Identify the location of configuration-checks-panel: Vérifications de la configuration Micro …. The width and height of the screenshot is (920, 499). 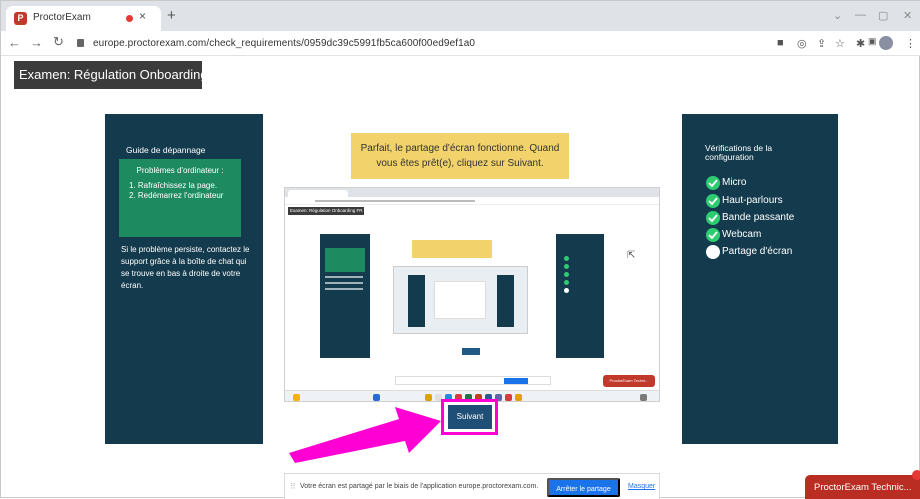
(760, 279).